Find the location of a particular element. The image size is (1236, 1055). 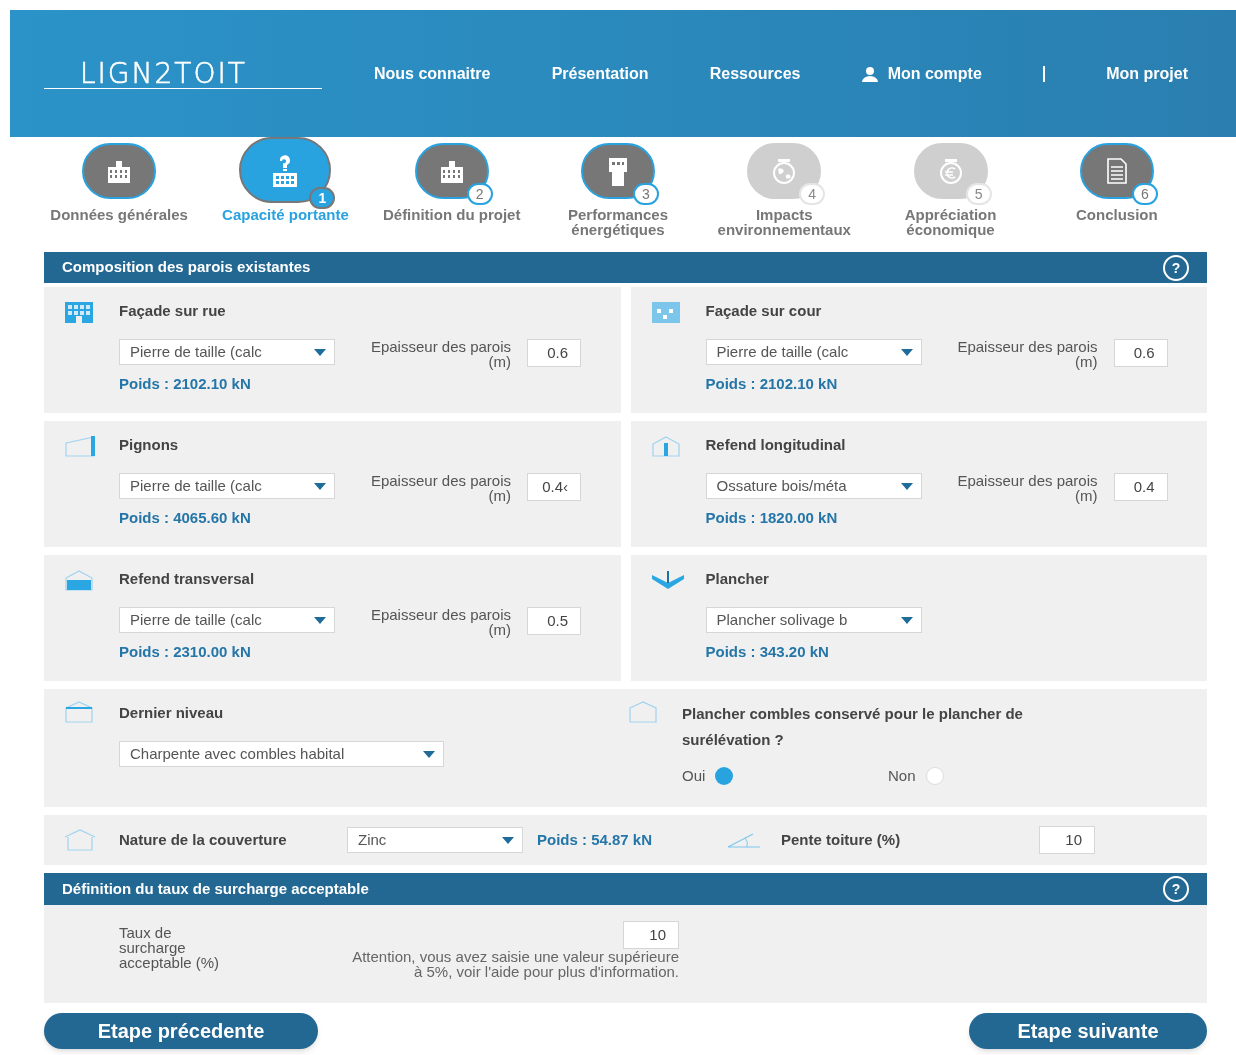

next-step-button: Etape suivante is located at coordinates (1088, 1031).